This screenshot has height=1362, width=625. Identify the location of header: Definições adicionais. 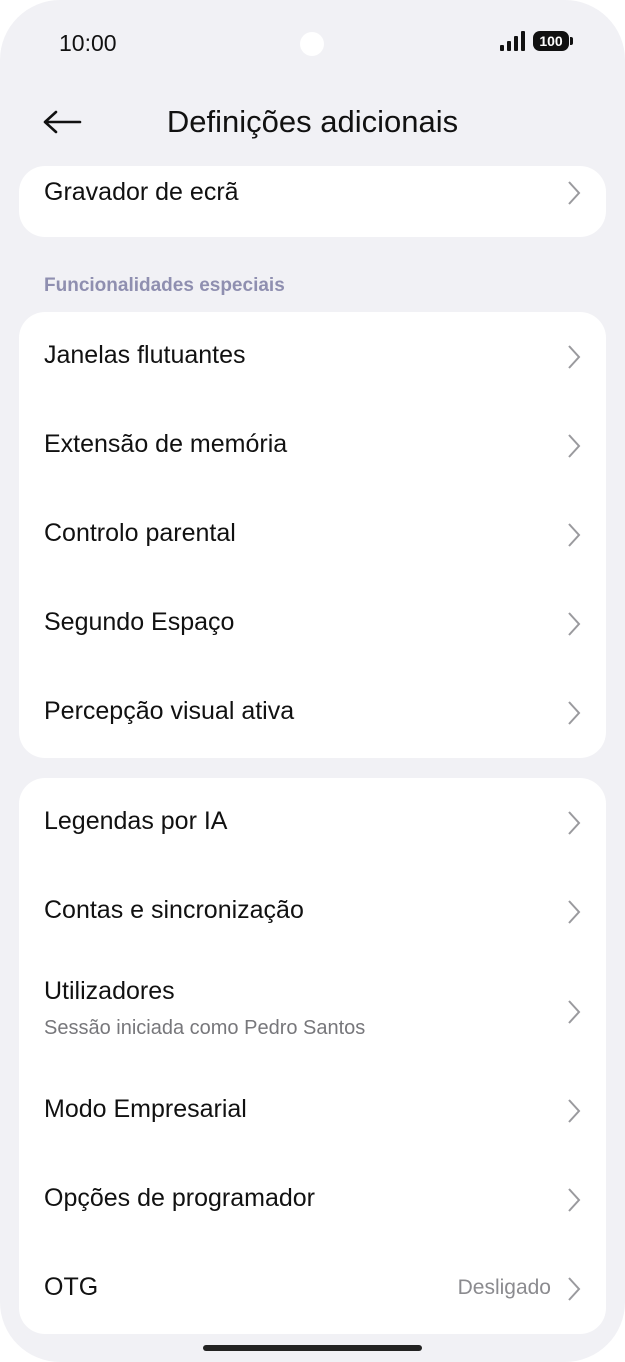
(312, 125).